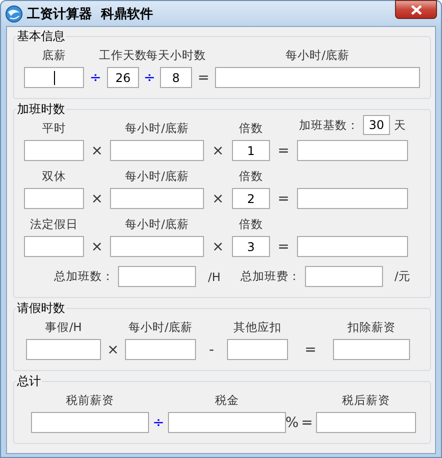 This screenshot has width=442, height=458. Describe the element at coordinates (400, 125) in the screenshot. I see `unit-label: 天` at that location.